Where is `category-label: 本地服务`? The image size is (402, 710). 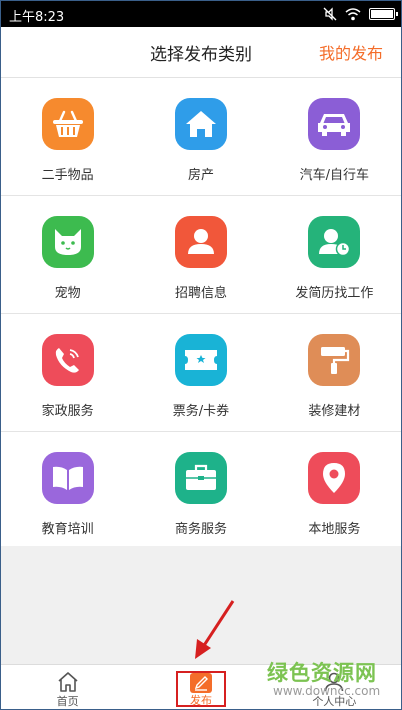 category-label: 本地服务 is located at coordinates (334, 529).